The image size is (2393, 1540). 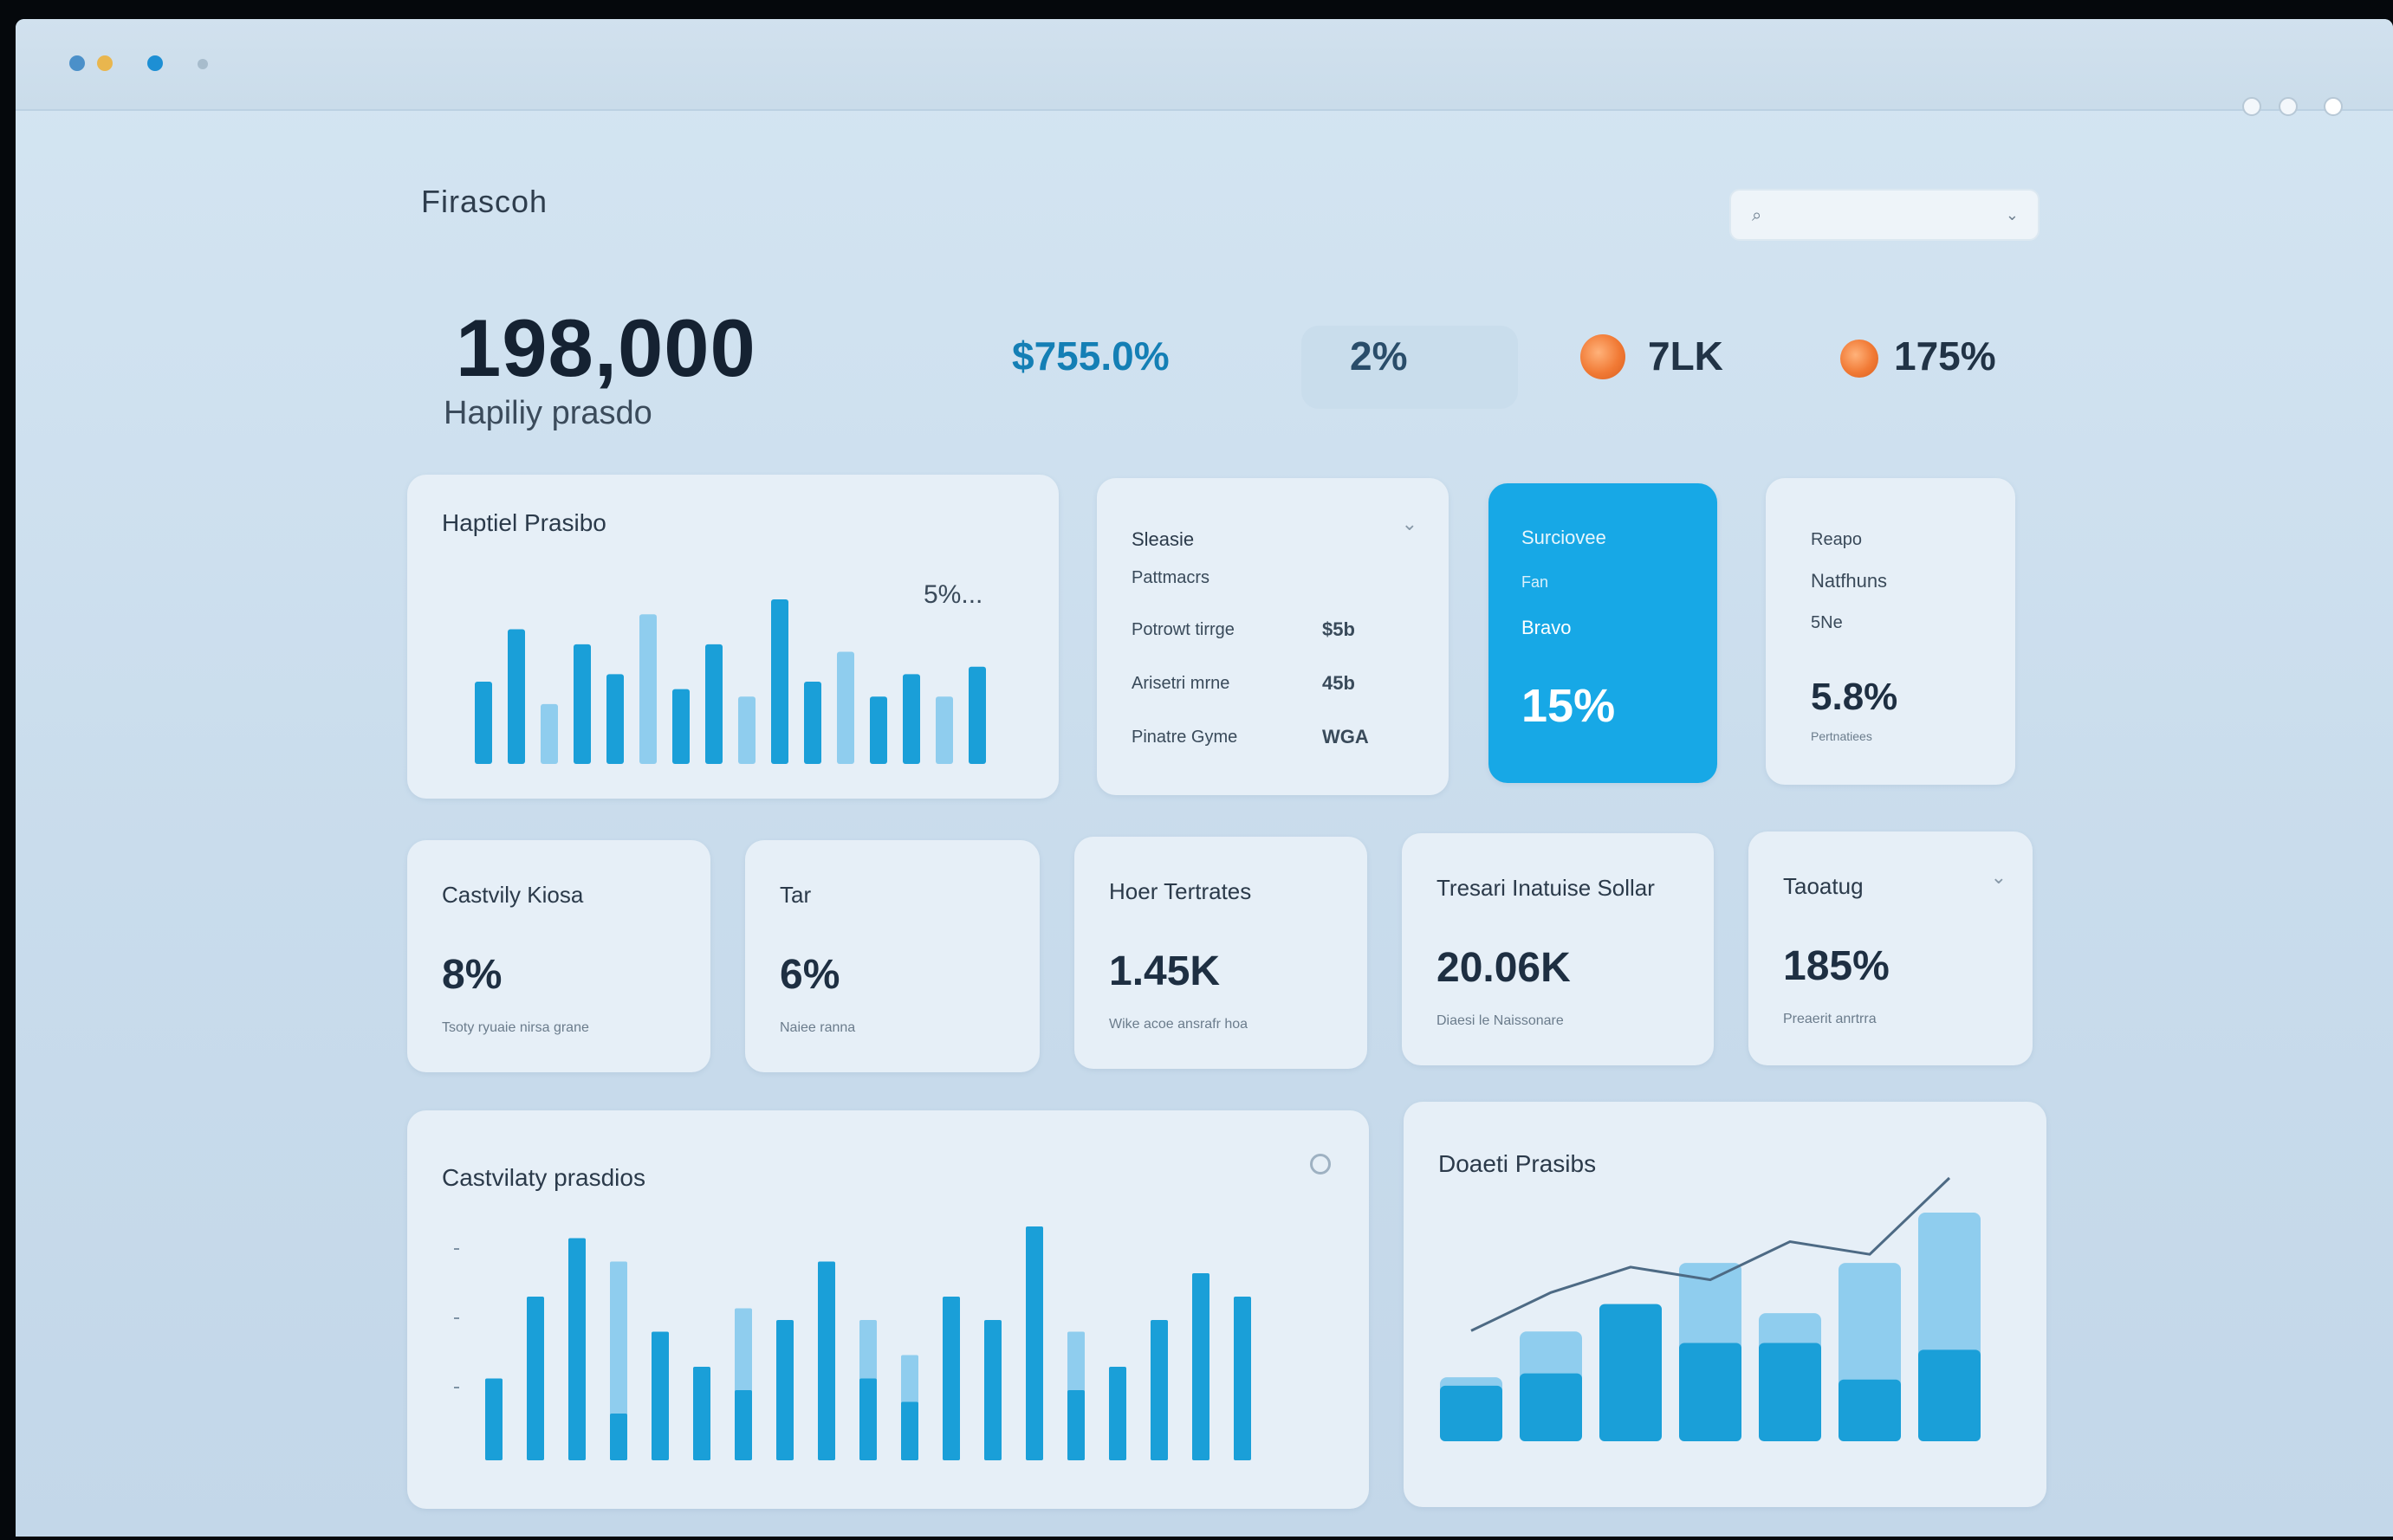 I want to click on stat-sub: Preaerit anrtrra, so click(x=1830, y=1019).